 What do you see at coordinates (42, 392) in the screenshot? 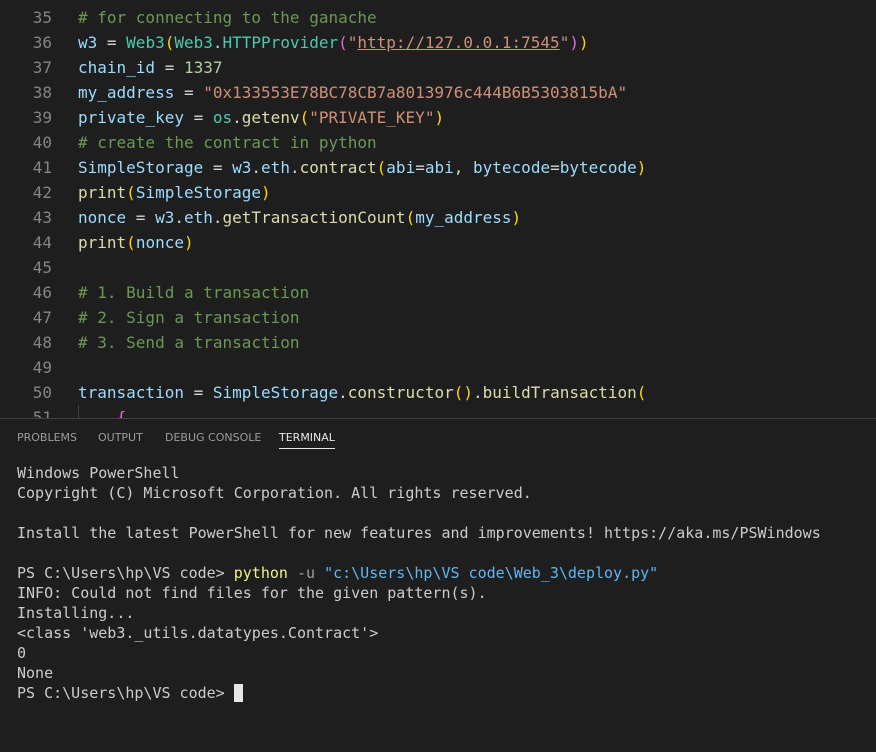
I see `line-number: 50` at bounding box center [42, 392].